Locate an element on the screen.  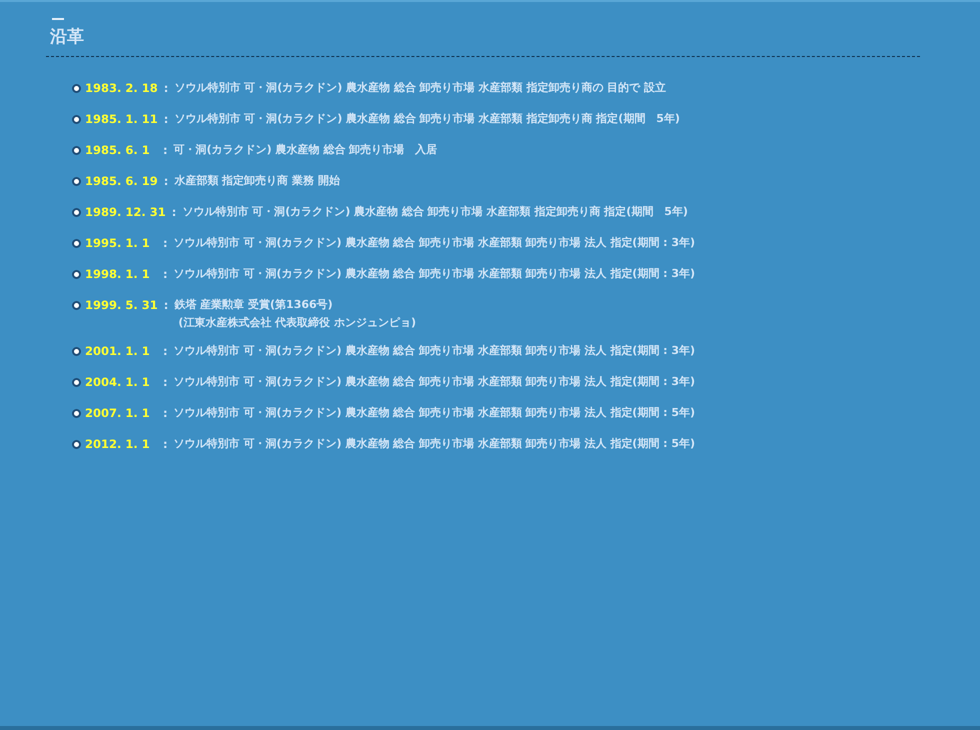
date: 1995. 1. 1 is located at coordinates (118, 243).